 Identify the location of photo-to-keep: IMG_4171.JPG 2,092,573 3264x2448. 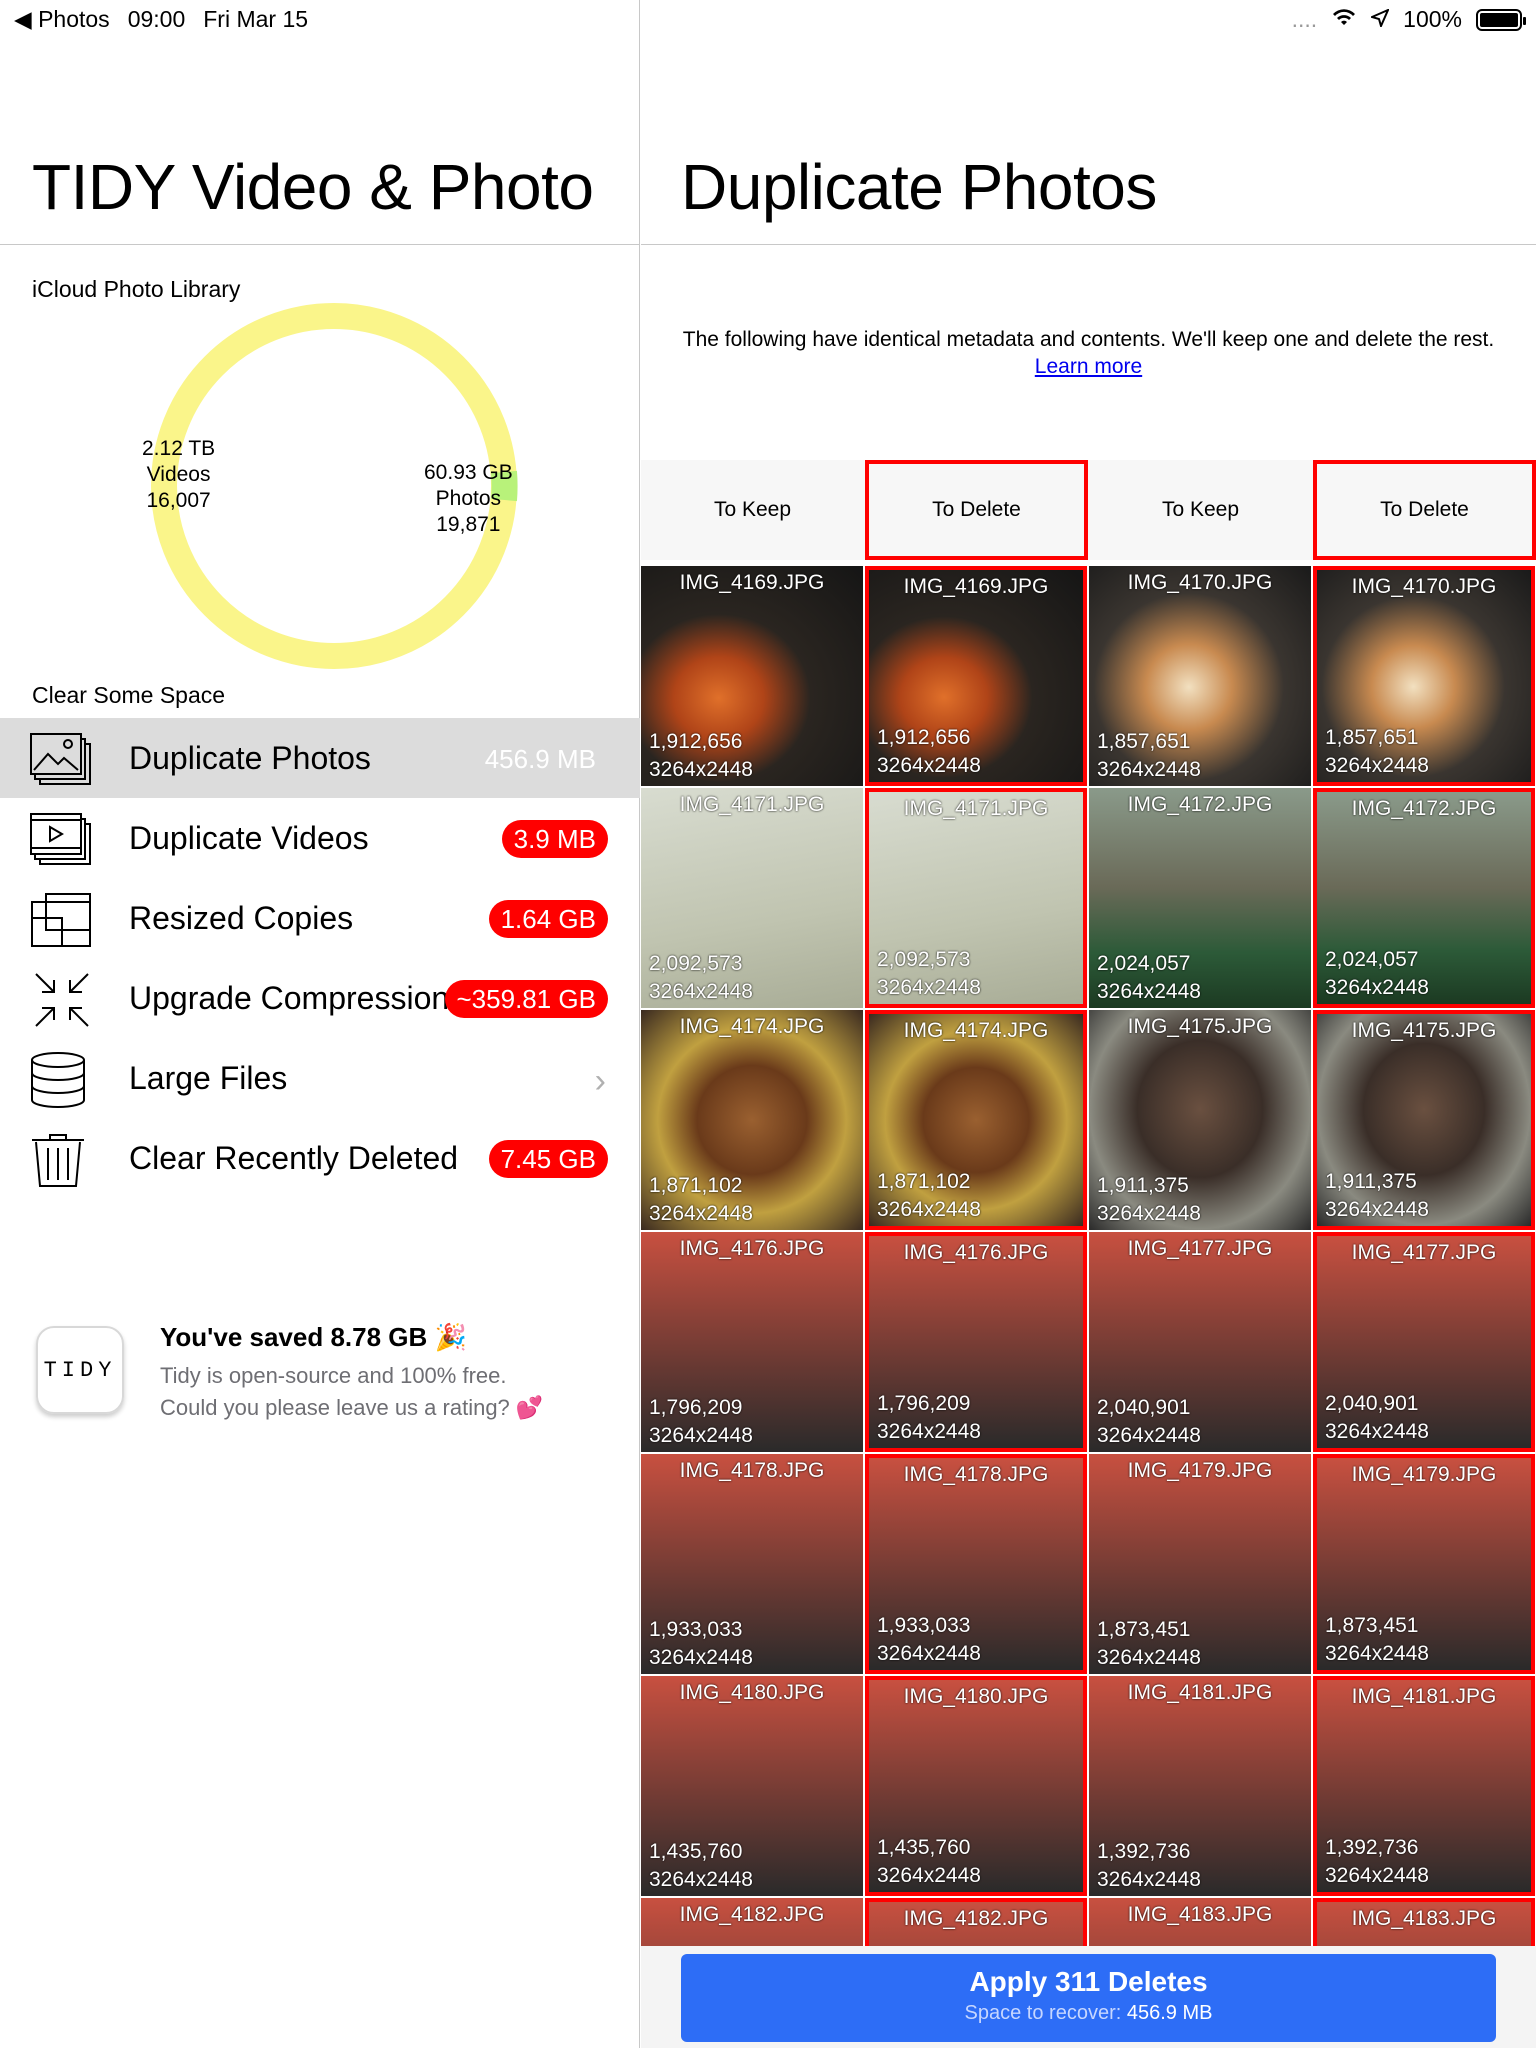
(752, 898).